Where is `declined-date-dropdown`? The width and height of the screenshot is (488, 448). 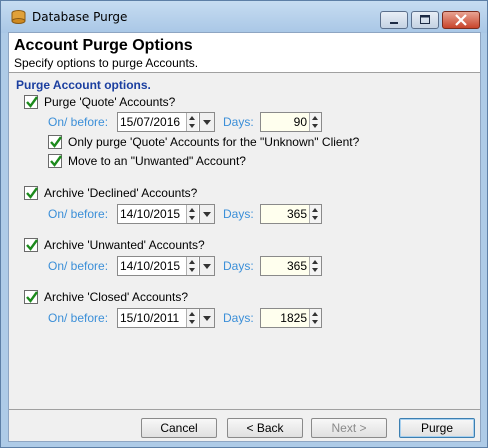 declined-date-dropdown is located at coordinates (207, 214).